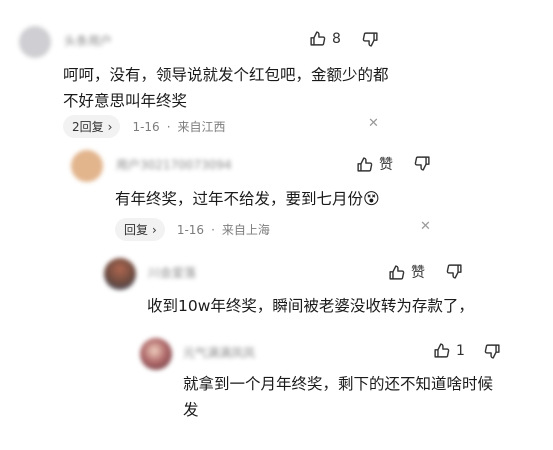 This screenshot has width=553, height=450. I want to click on comment-line: 呵呵，没有，领导说就发个红包吧，金额少的都, so click(226, 75).